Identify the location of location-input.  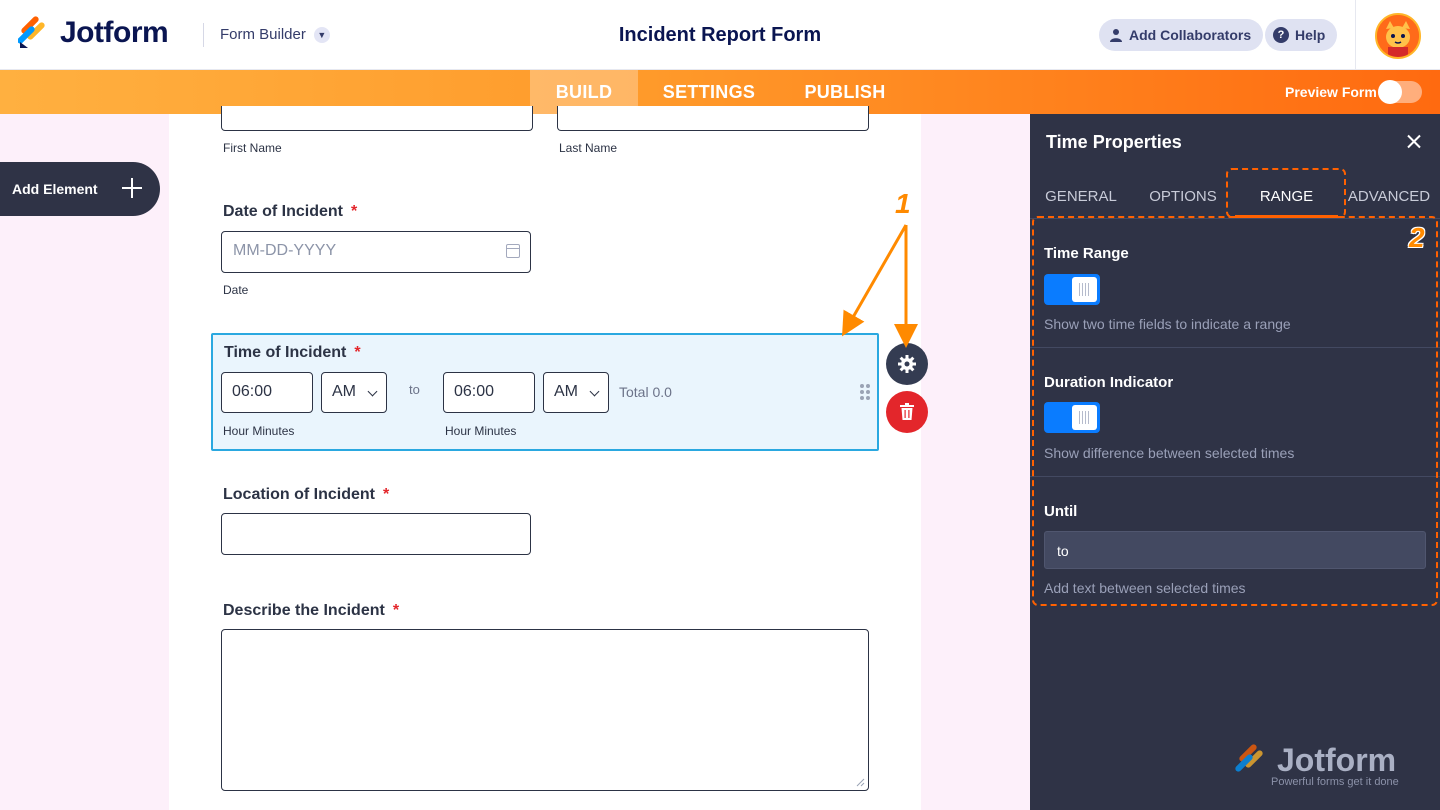
(376, 534).